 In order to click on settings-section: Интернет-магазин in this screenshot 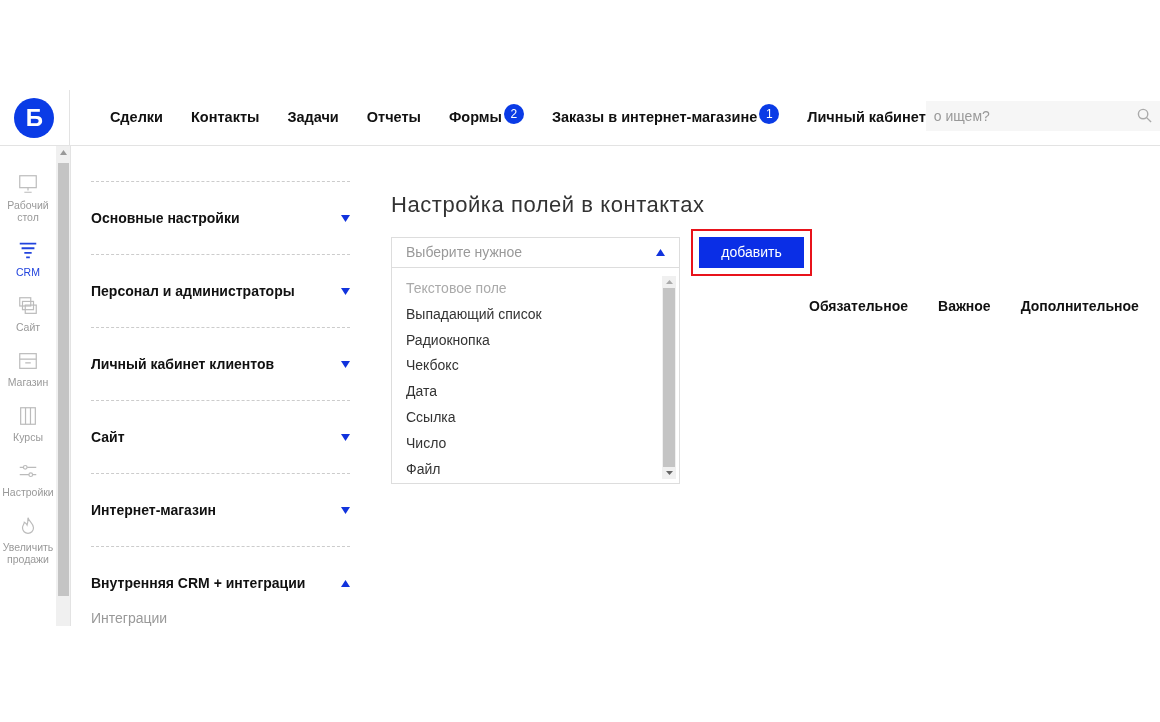, I will do `click(220, 510)`.